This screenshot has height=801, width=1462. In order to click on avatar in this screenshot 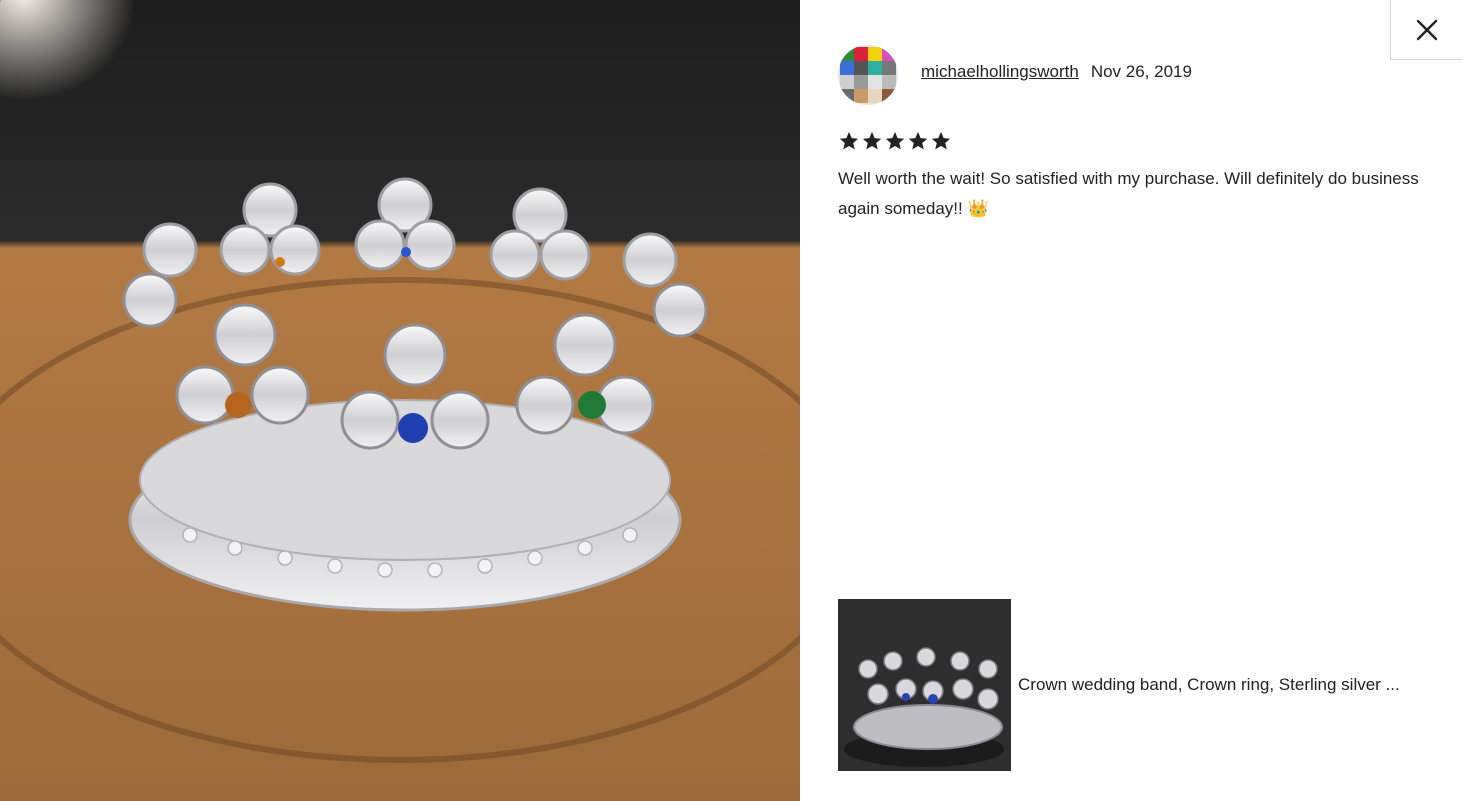, I will do `click(868, 75)`.